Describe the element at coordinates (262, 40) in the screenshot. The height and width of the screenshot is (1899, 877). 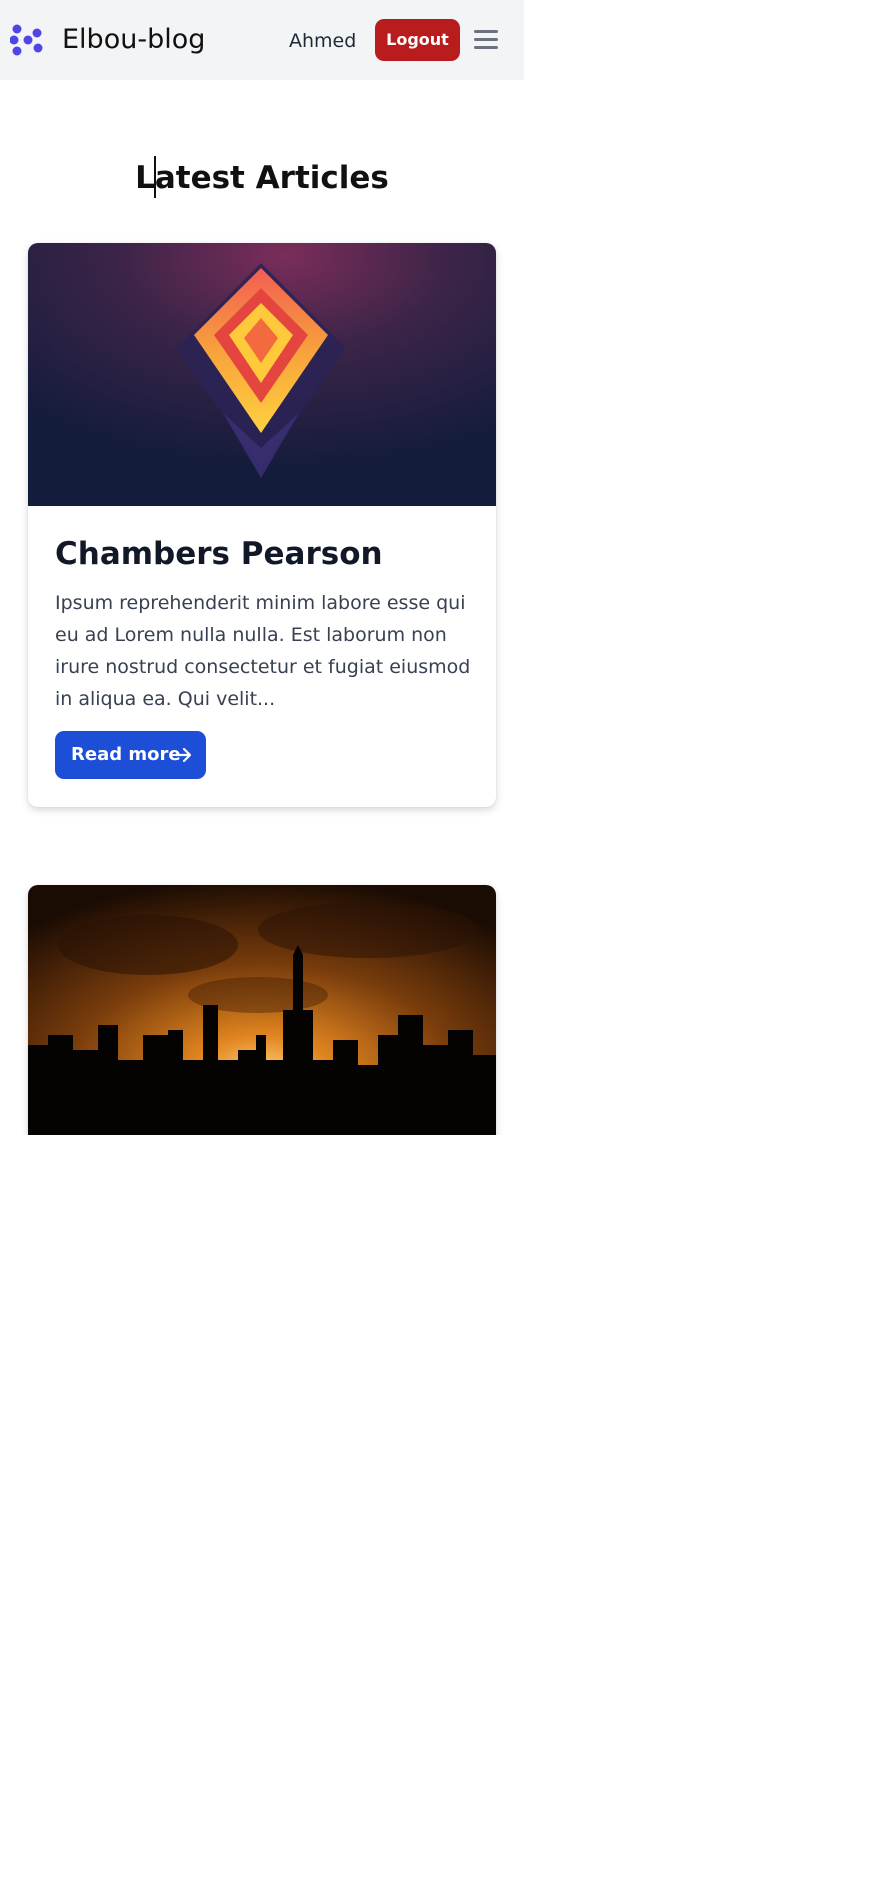
I see `top-navbar: Elbou-blog Ahmed Logout` at that location.